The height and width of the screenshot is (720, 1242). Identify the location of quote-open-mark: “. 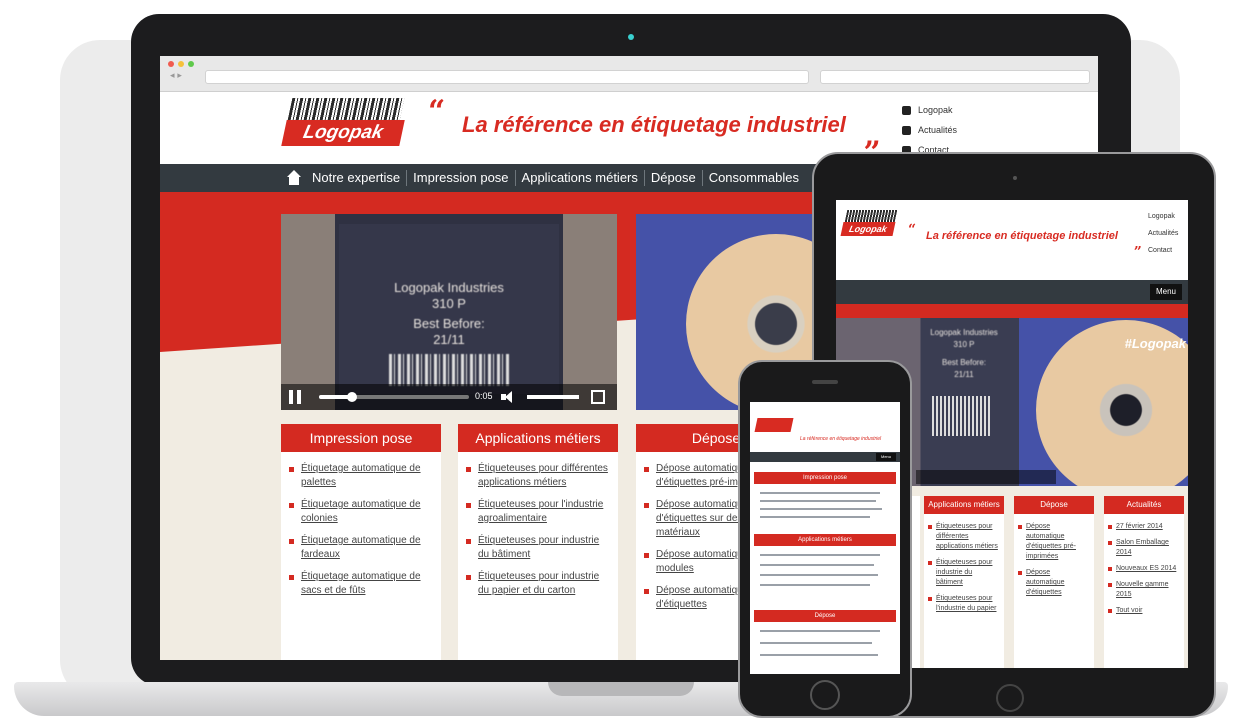
(912, 230).